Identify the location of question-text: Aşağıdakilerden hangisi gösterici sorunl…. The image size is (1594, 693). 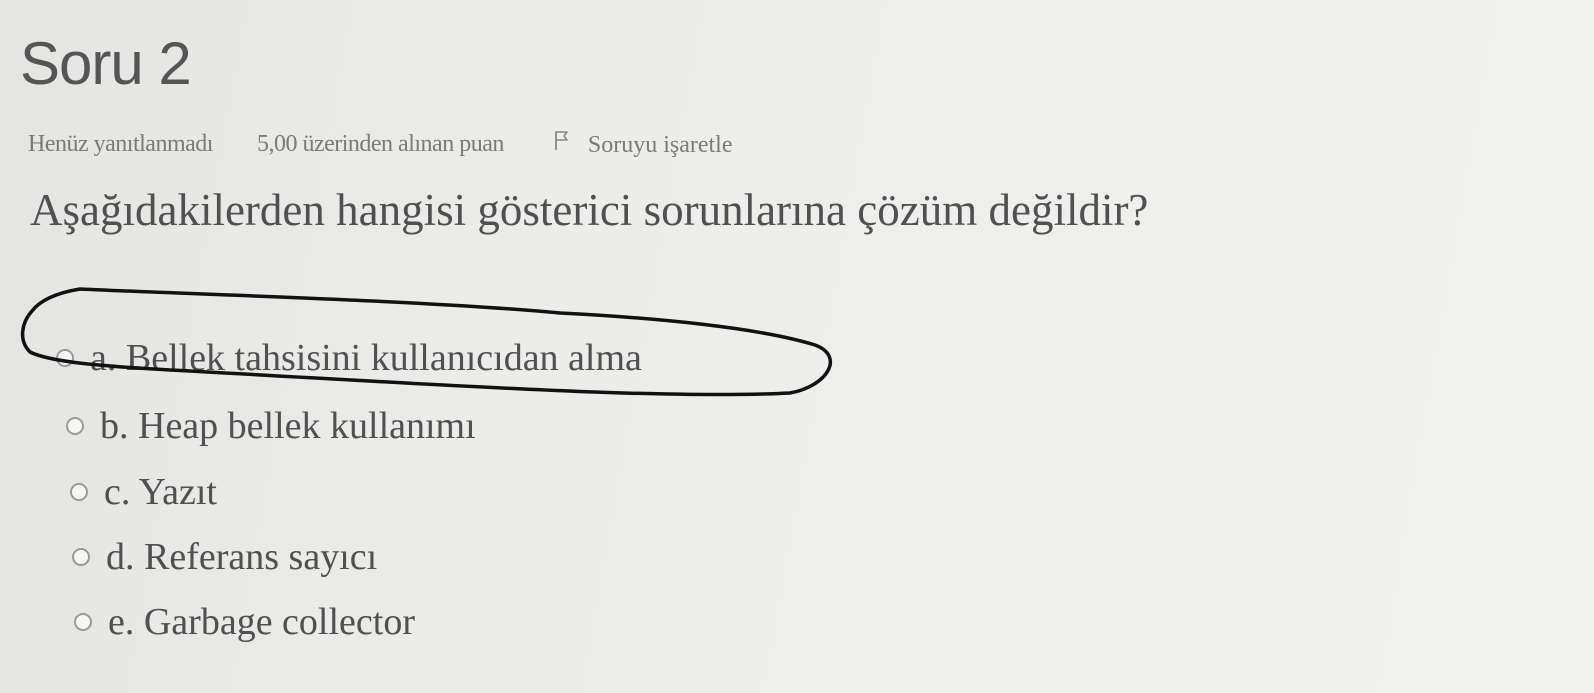
(589, 210).